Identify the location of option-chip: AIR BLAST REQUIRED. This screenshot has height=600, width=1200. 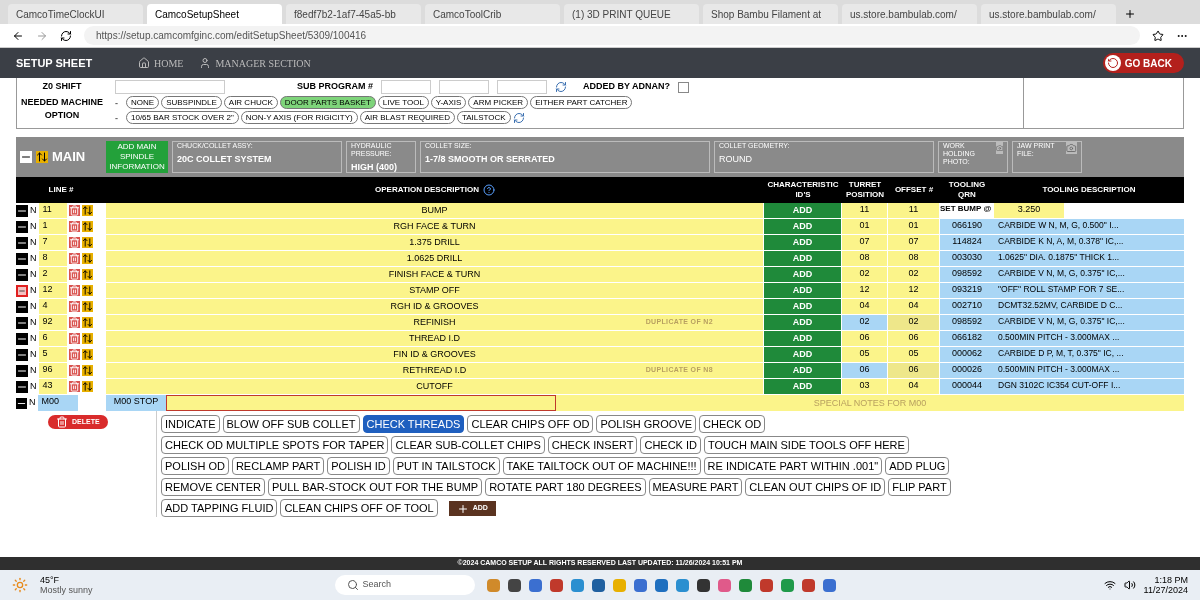
(407, 117).